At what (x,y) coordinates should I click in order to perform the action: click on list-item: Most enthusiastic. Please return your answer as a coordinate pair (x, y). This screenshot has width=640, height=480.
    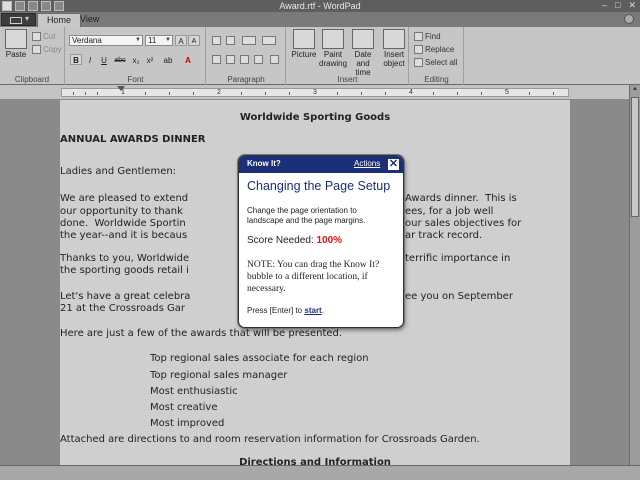
    Looking at the image, I should click on (194, 391).